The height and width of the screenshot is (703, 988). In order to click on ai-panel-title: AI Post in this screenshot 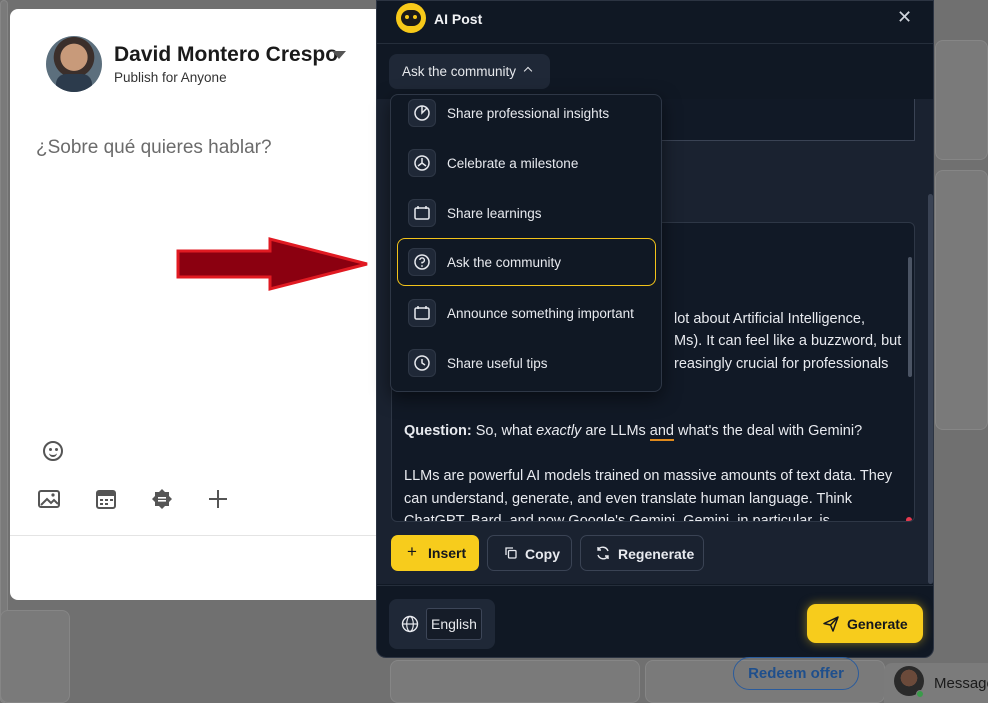, I will do `click(458, 19)`.